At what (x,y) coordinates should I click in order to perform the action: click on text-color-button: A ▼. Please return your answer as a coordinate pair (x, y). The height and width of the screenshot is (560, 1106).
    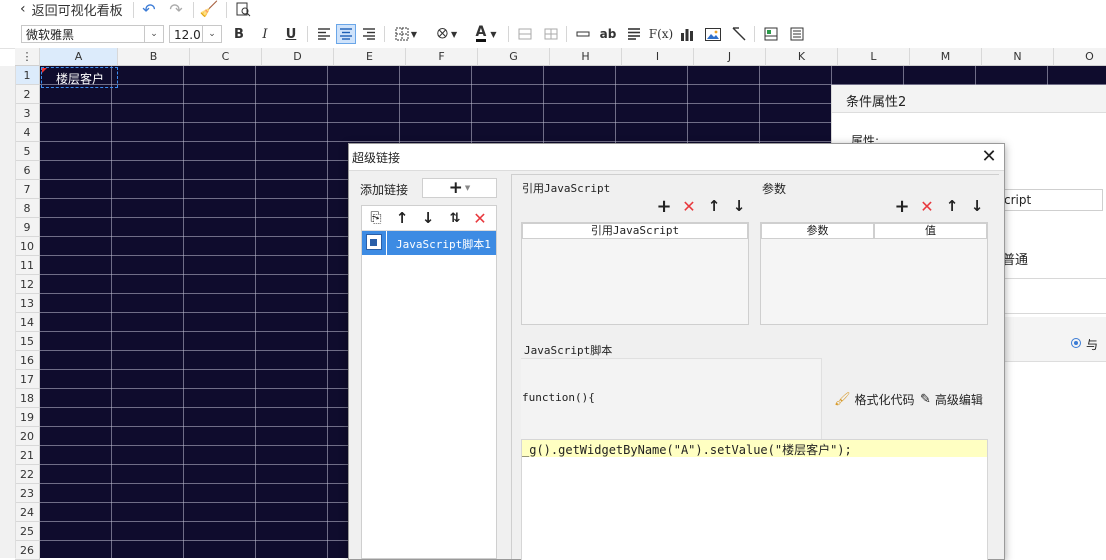
    Looking at the image, I should click on (486, 34).